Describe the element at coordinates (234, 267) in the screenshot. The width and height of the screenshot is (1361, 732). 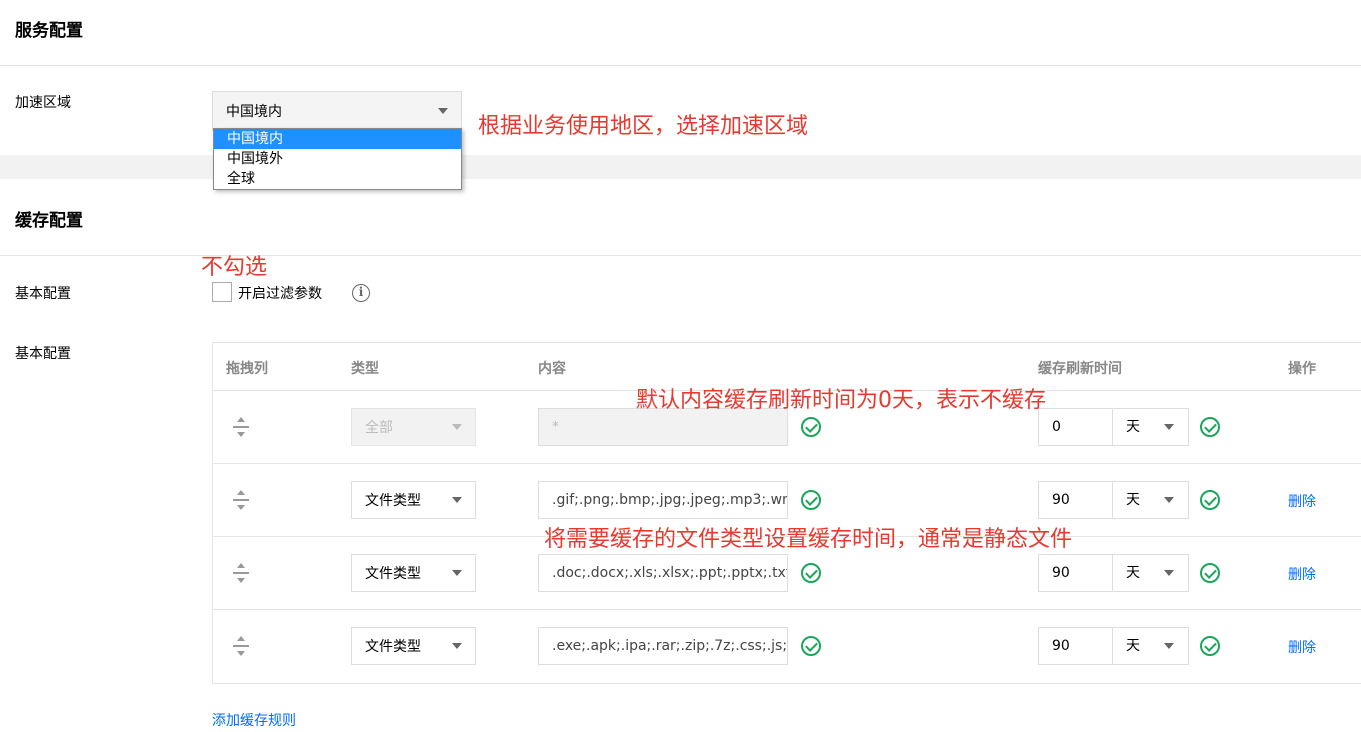
I see `annotation-uncheck: 不勾选` at that location.